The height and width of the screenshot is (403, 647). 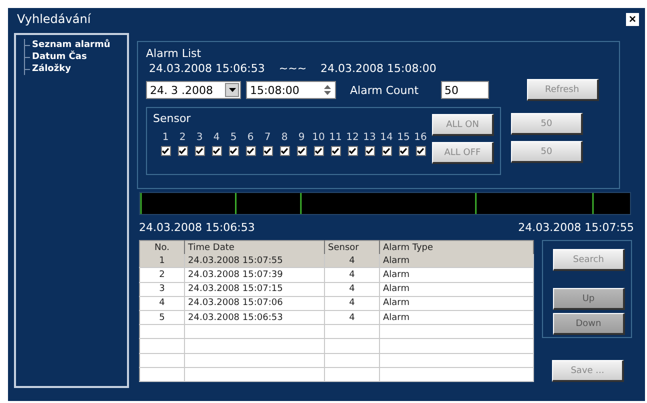 I want to click on timeline-start: 24.03.2008 15:06:53, so click(x=197, y=227).